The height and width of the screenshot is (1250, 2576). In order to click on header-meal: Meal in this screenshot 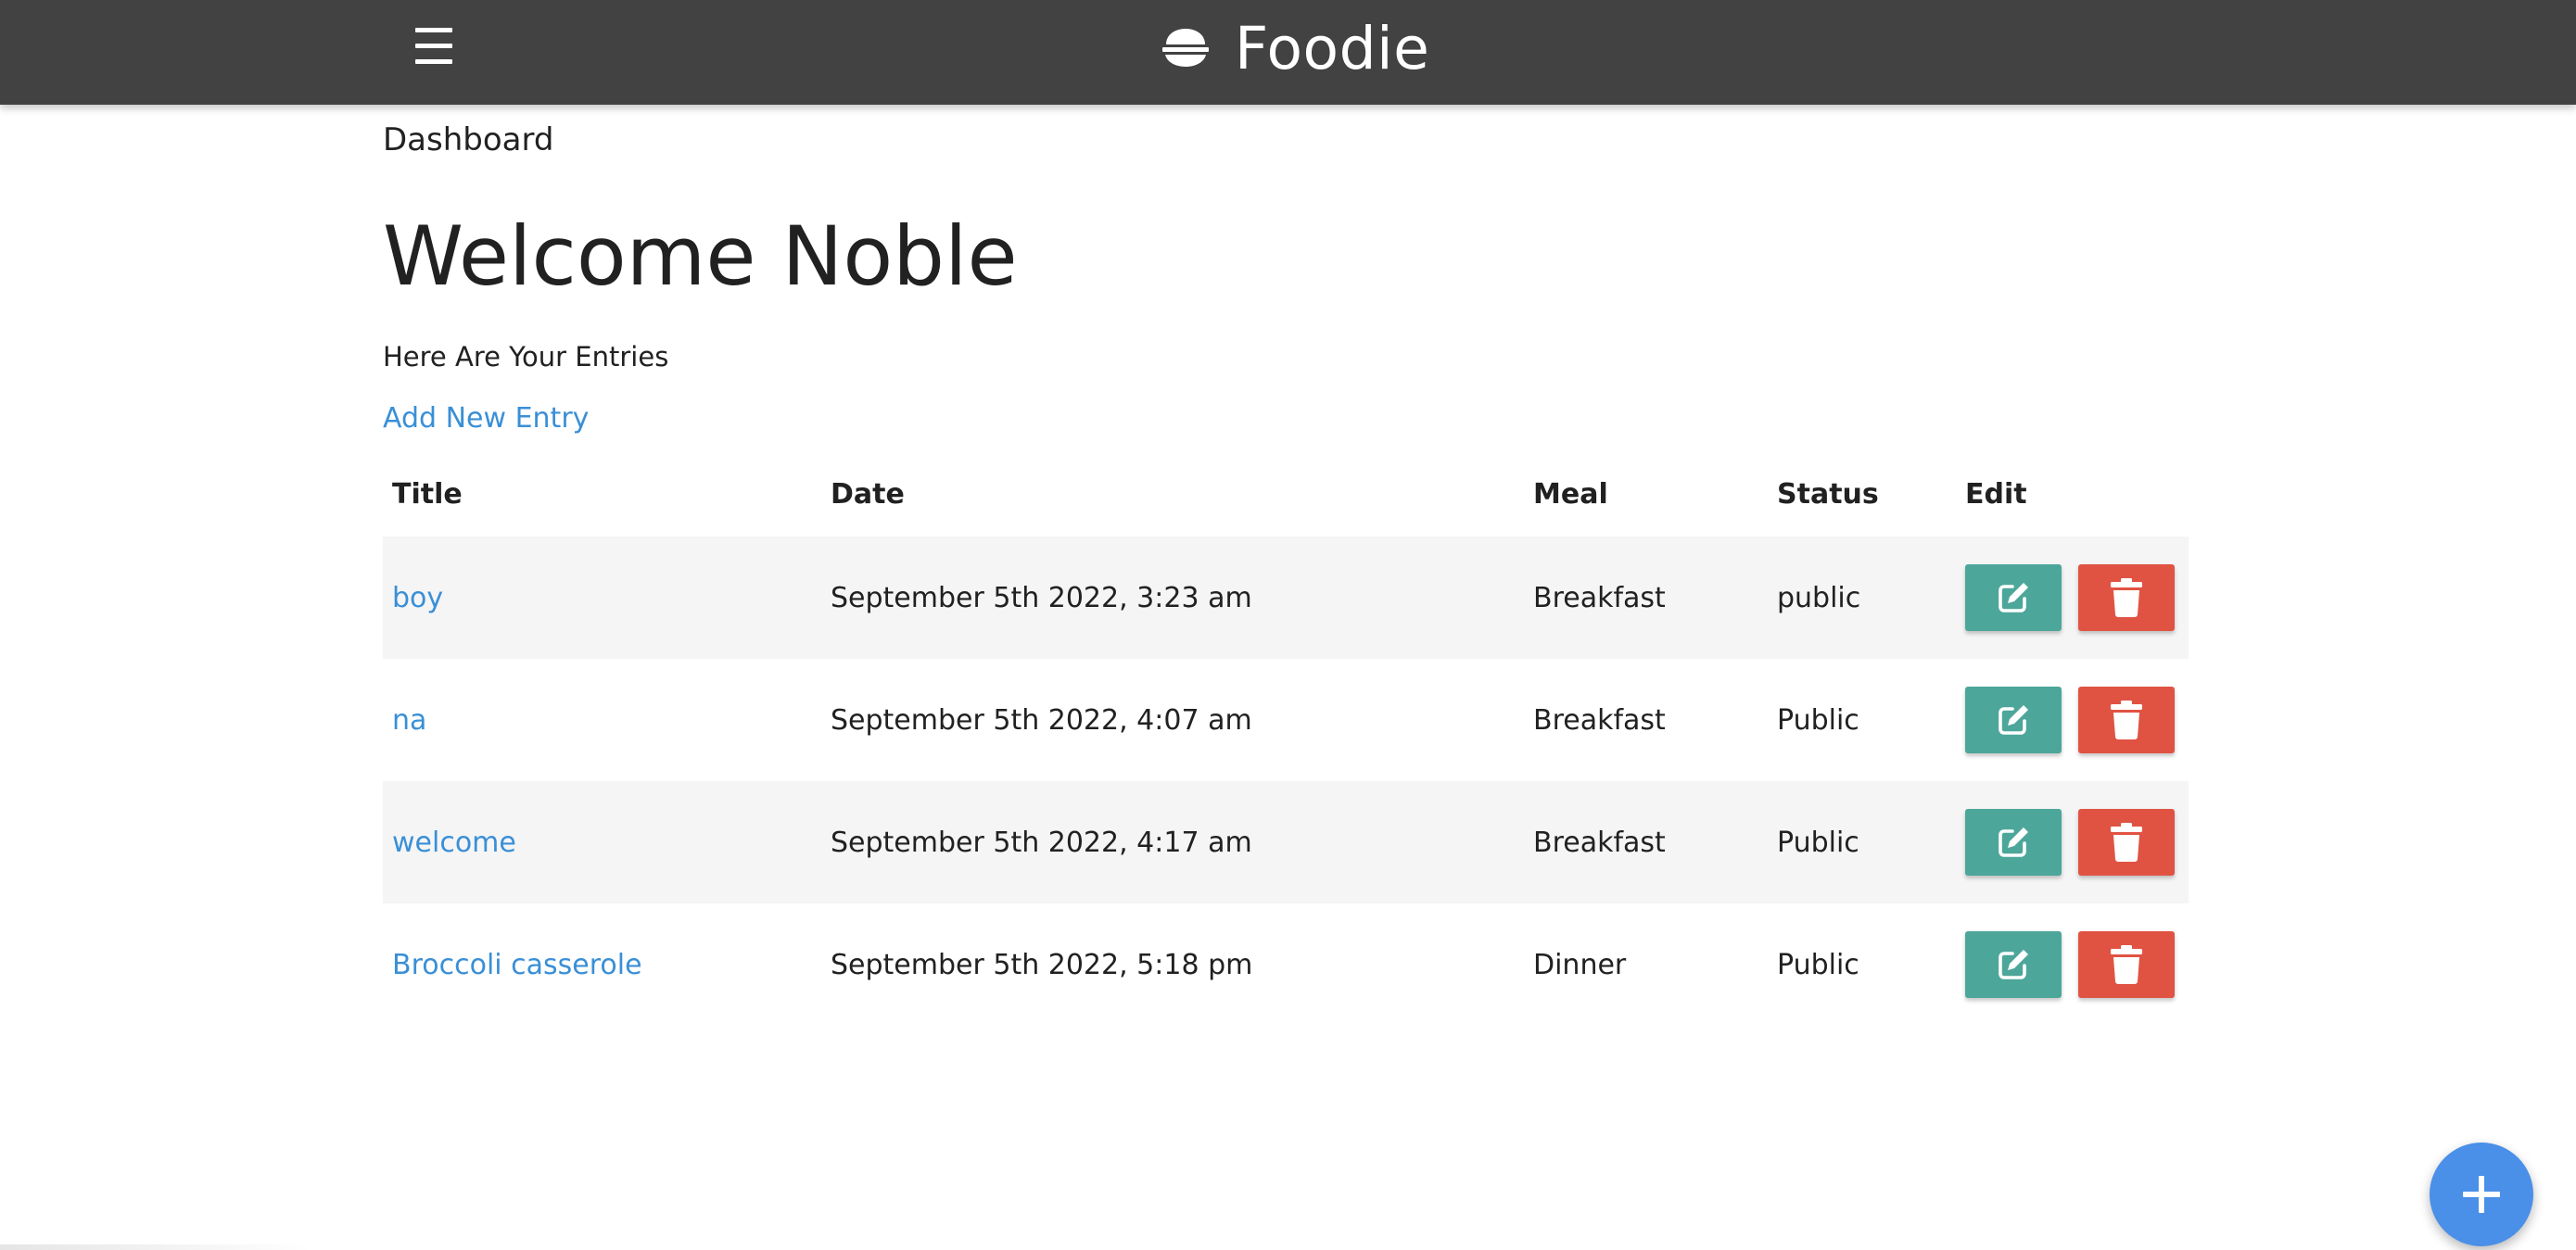, I will do `click(1570, 494)`.